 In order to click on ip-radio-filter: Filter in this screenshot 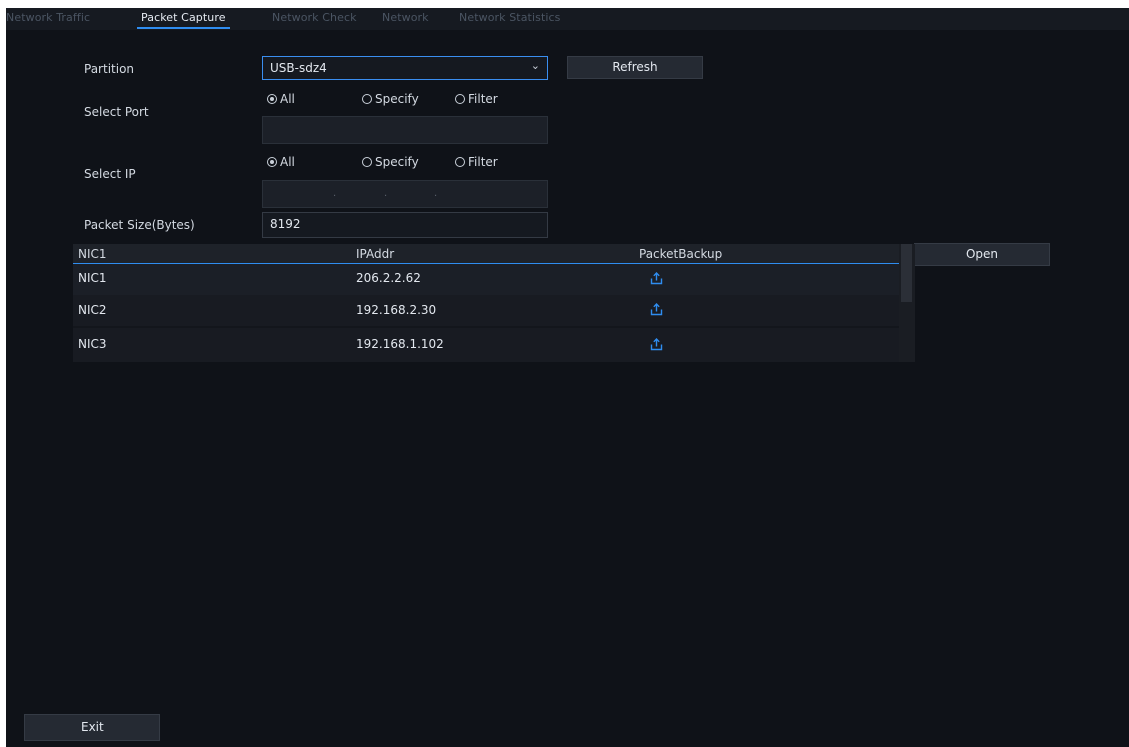, I will do `click(476, 162)`.